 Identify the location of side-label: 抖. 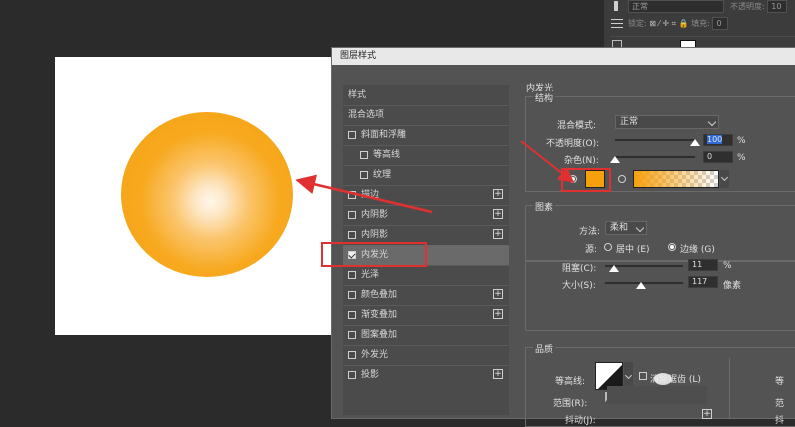
(780, 421).